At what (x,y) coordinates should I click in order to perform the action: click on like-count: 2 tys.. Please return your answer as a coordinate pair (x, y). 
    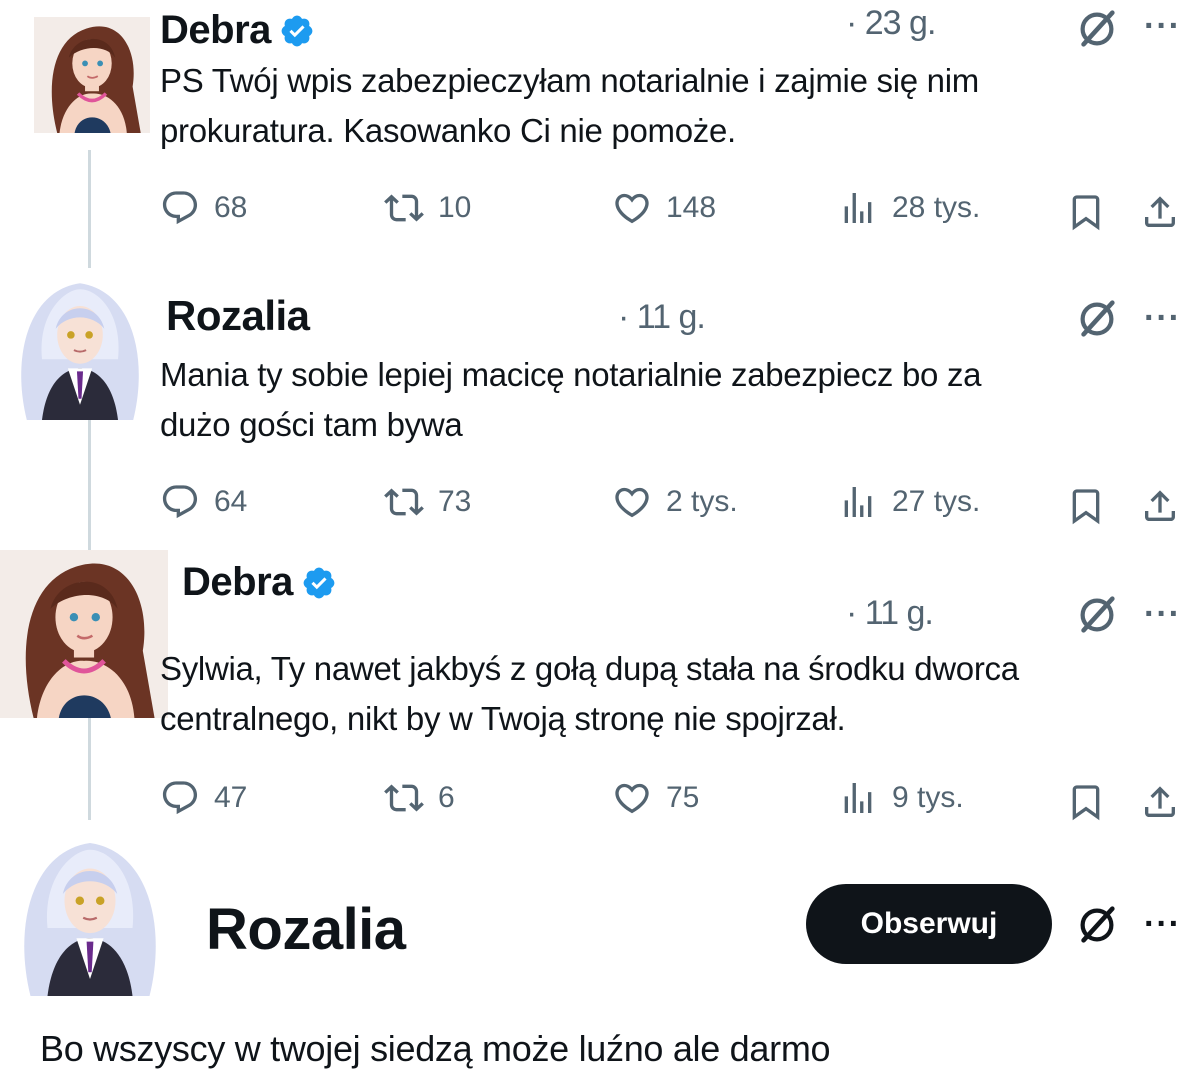
    Looking at the image, I should click on (702, 501).